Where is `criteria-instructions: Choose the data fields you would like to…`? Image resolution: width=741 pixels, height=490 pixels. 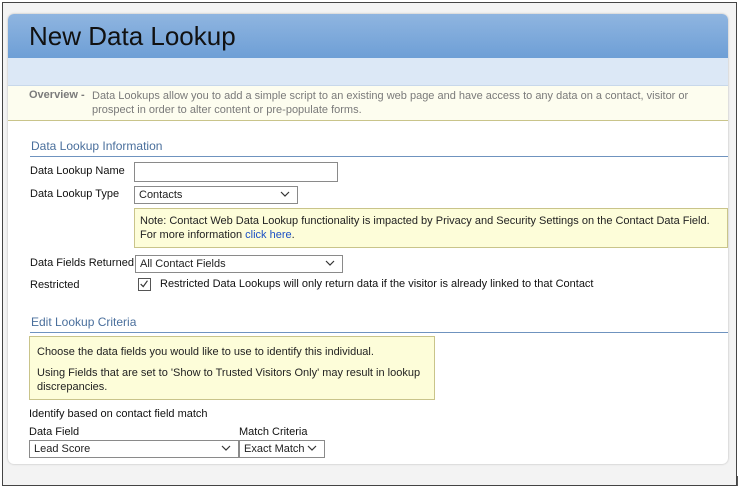
criteria-instructions: Choose the data fields you would like to… is located at coordinates (232, 368).